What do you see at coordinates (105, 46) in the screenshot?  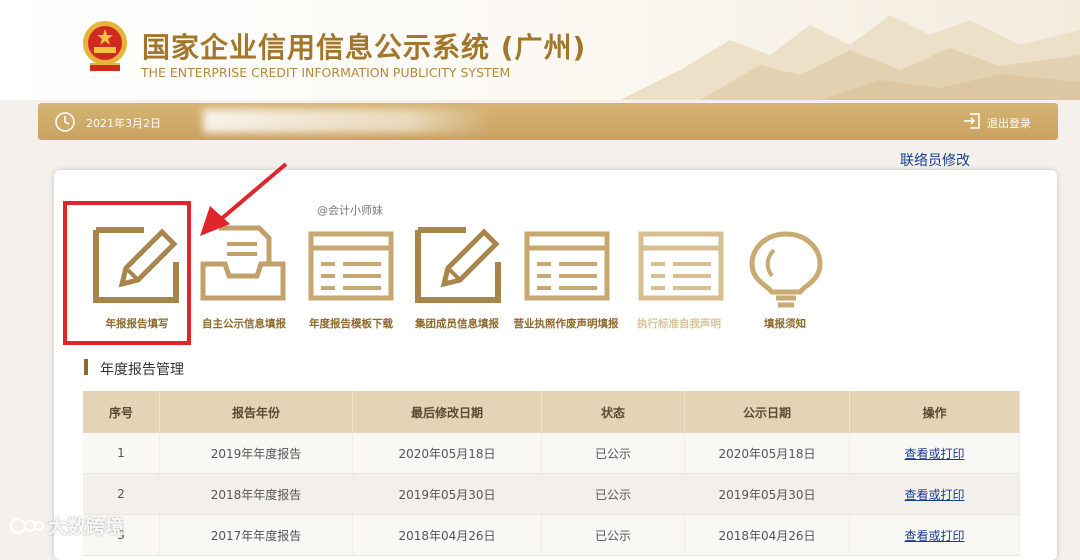 I see `national-emblem-icon` at bounding box center [105, 46].